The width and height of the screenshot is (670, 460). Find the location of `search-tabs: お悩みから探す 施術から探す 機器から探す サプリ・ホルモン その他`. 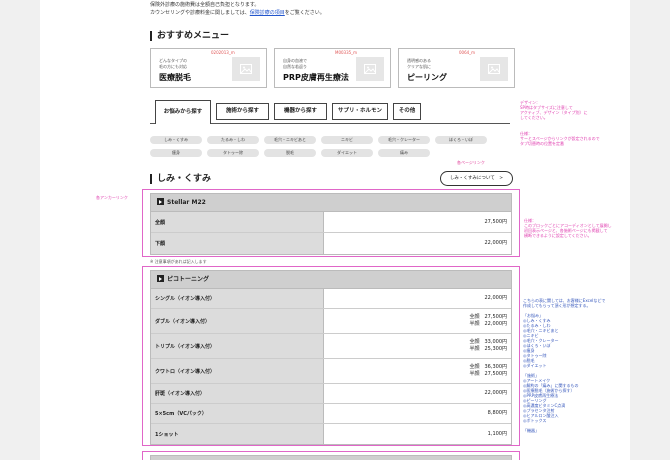

search-tabs: お悩みから探す 施術から探す 機器から探す サプリ・ホルモン その他 is located at coordinates (330, 112).